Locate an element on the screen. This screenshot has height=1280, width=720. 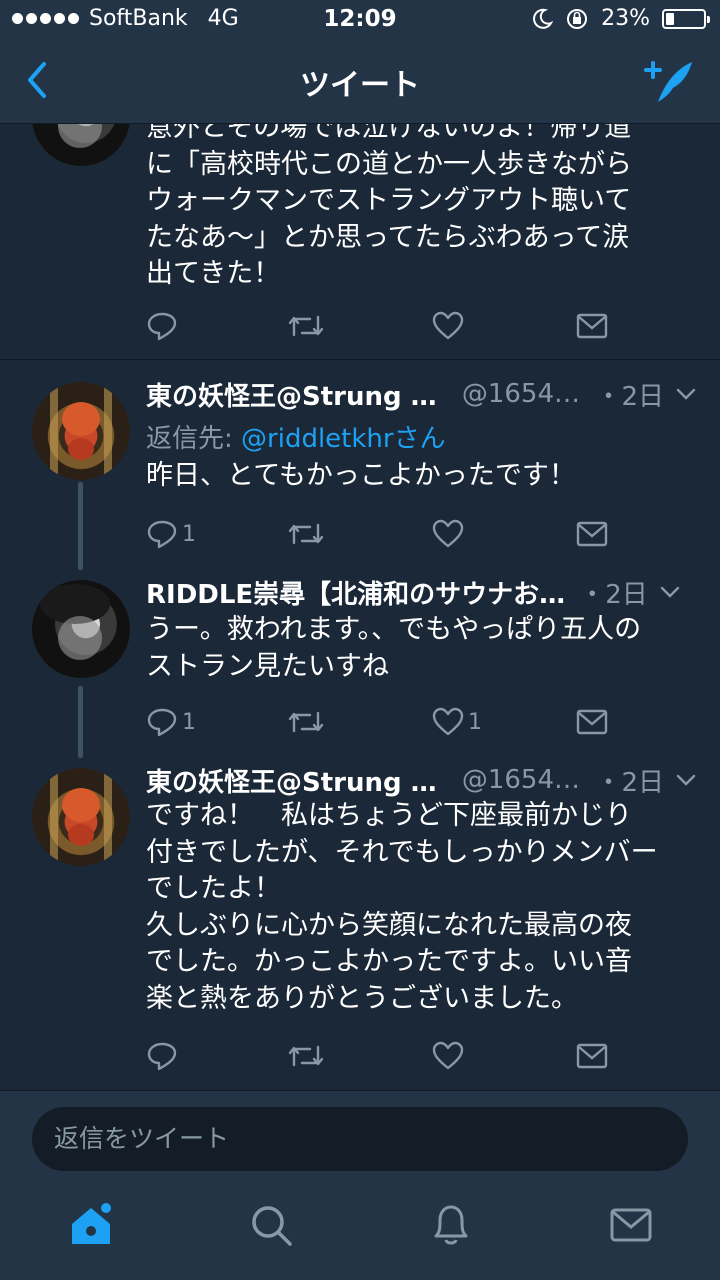
header: SoftBank 4G 12:09 23% ツイート is located at coordinates (360, 62).